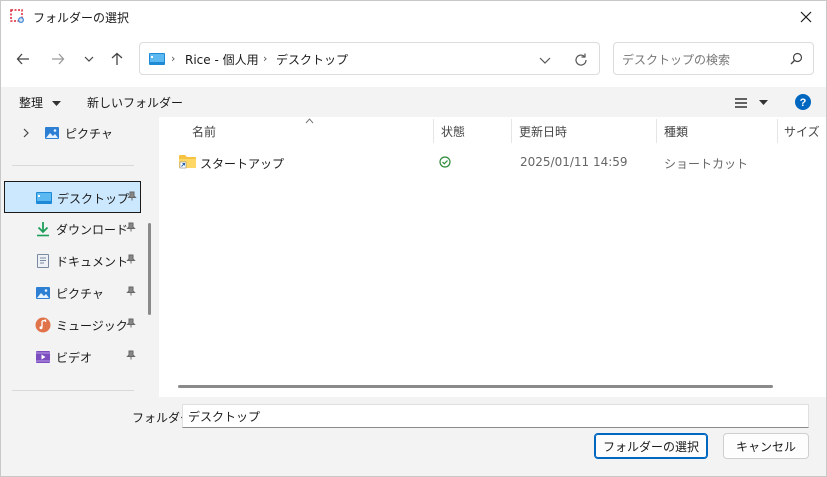 The width and height of the screenshot is (827, 477). I want to click on music-icon, so click(43, 325).